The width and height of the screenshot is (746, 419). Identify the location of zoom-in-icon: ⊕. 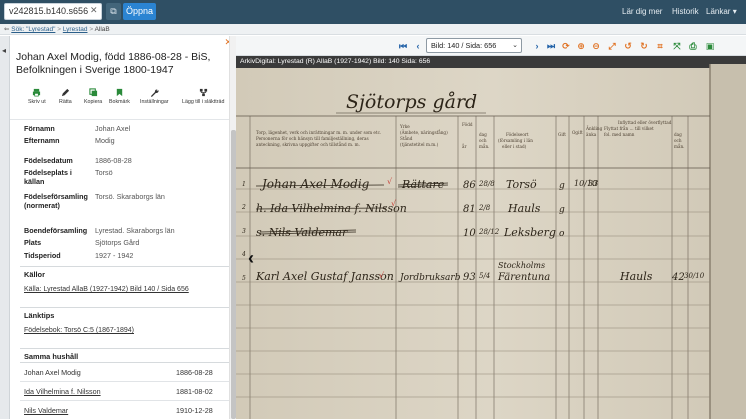
(581, 46).